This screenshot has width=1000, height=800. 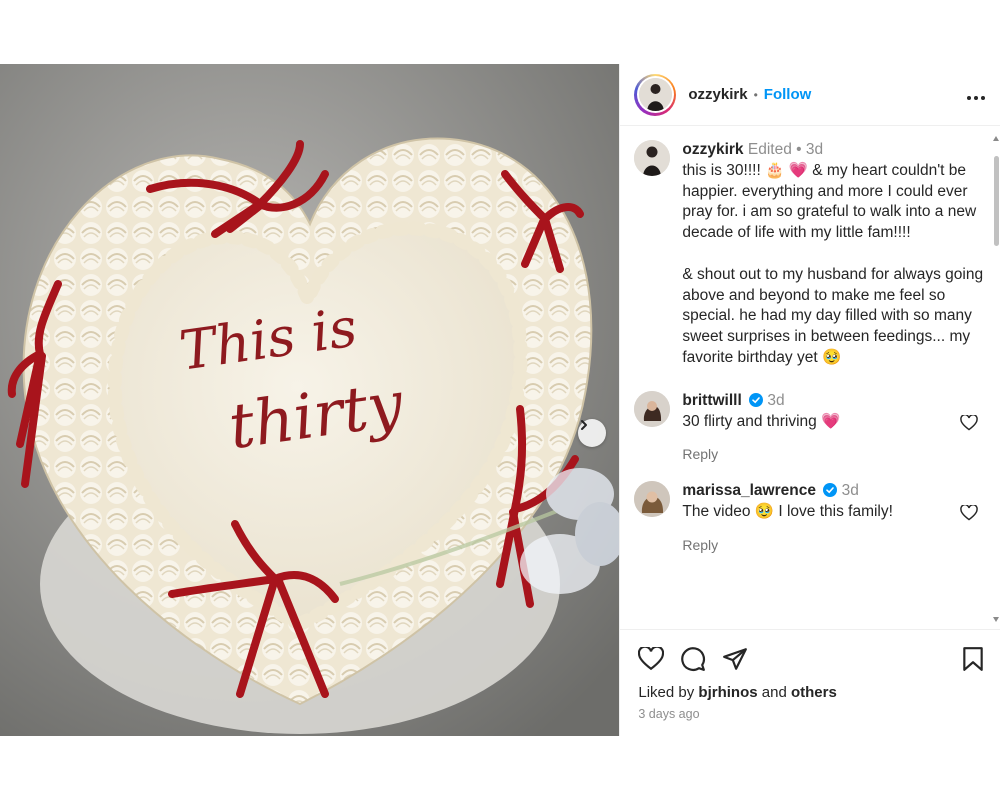 What do you see at coordinates (996, 138) in the screenshot?
I see `scroll-up-arrow-icon` at bounding box center [996, 138].